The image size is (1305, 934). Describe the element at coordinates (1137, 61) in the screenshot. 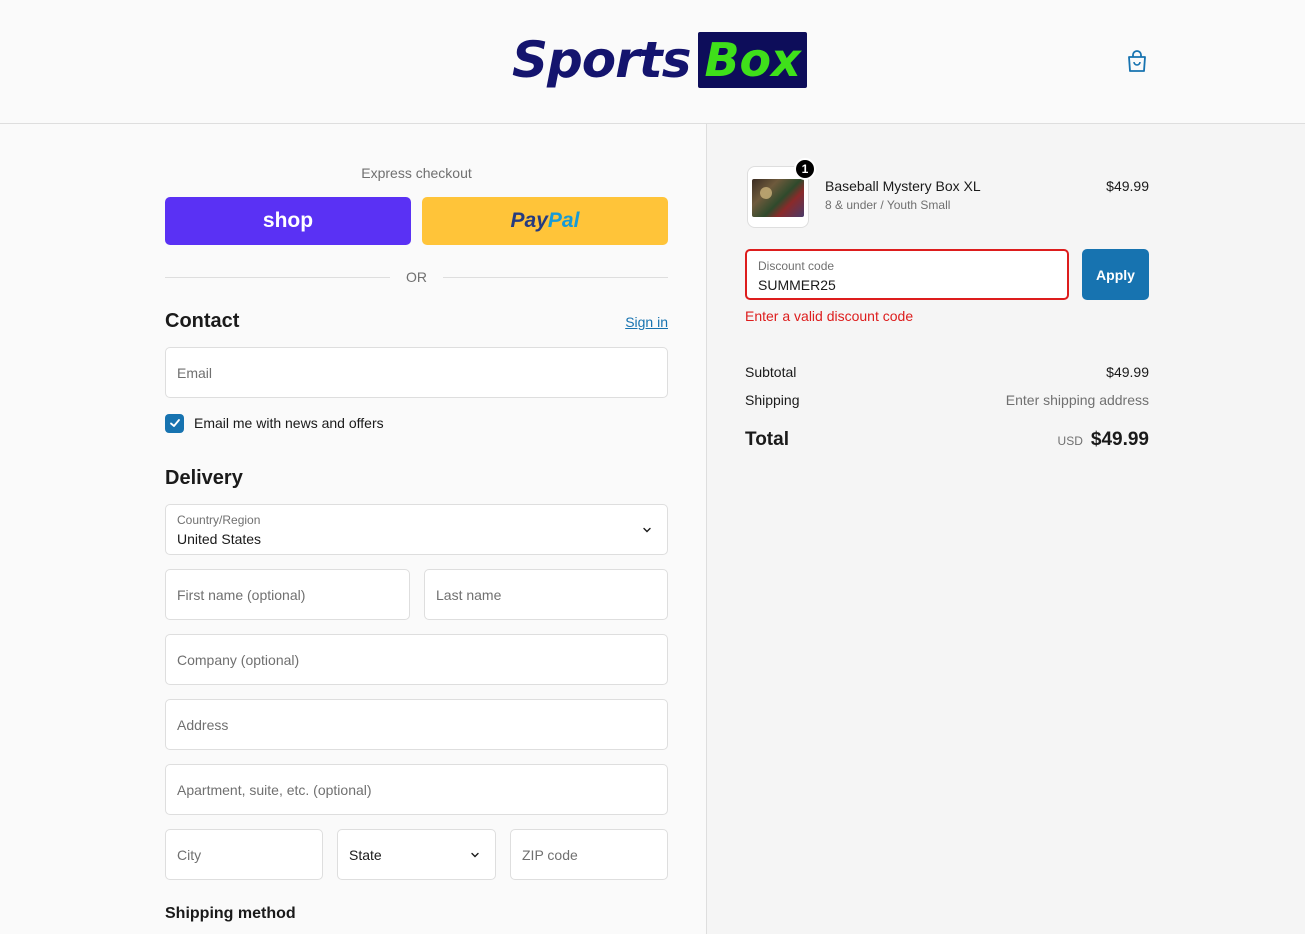

I see `shopping-bag-icon` at that location.